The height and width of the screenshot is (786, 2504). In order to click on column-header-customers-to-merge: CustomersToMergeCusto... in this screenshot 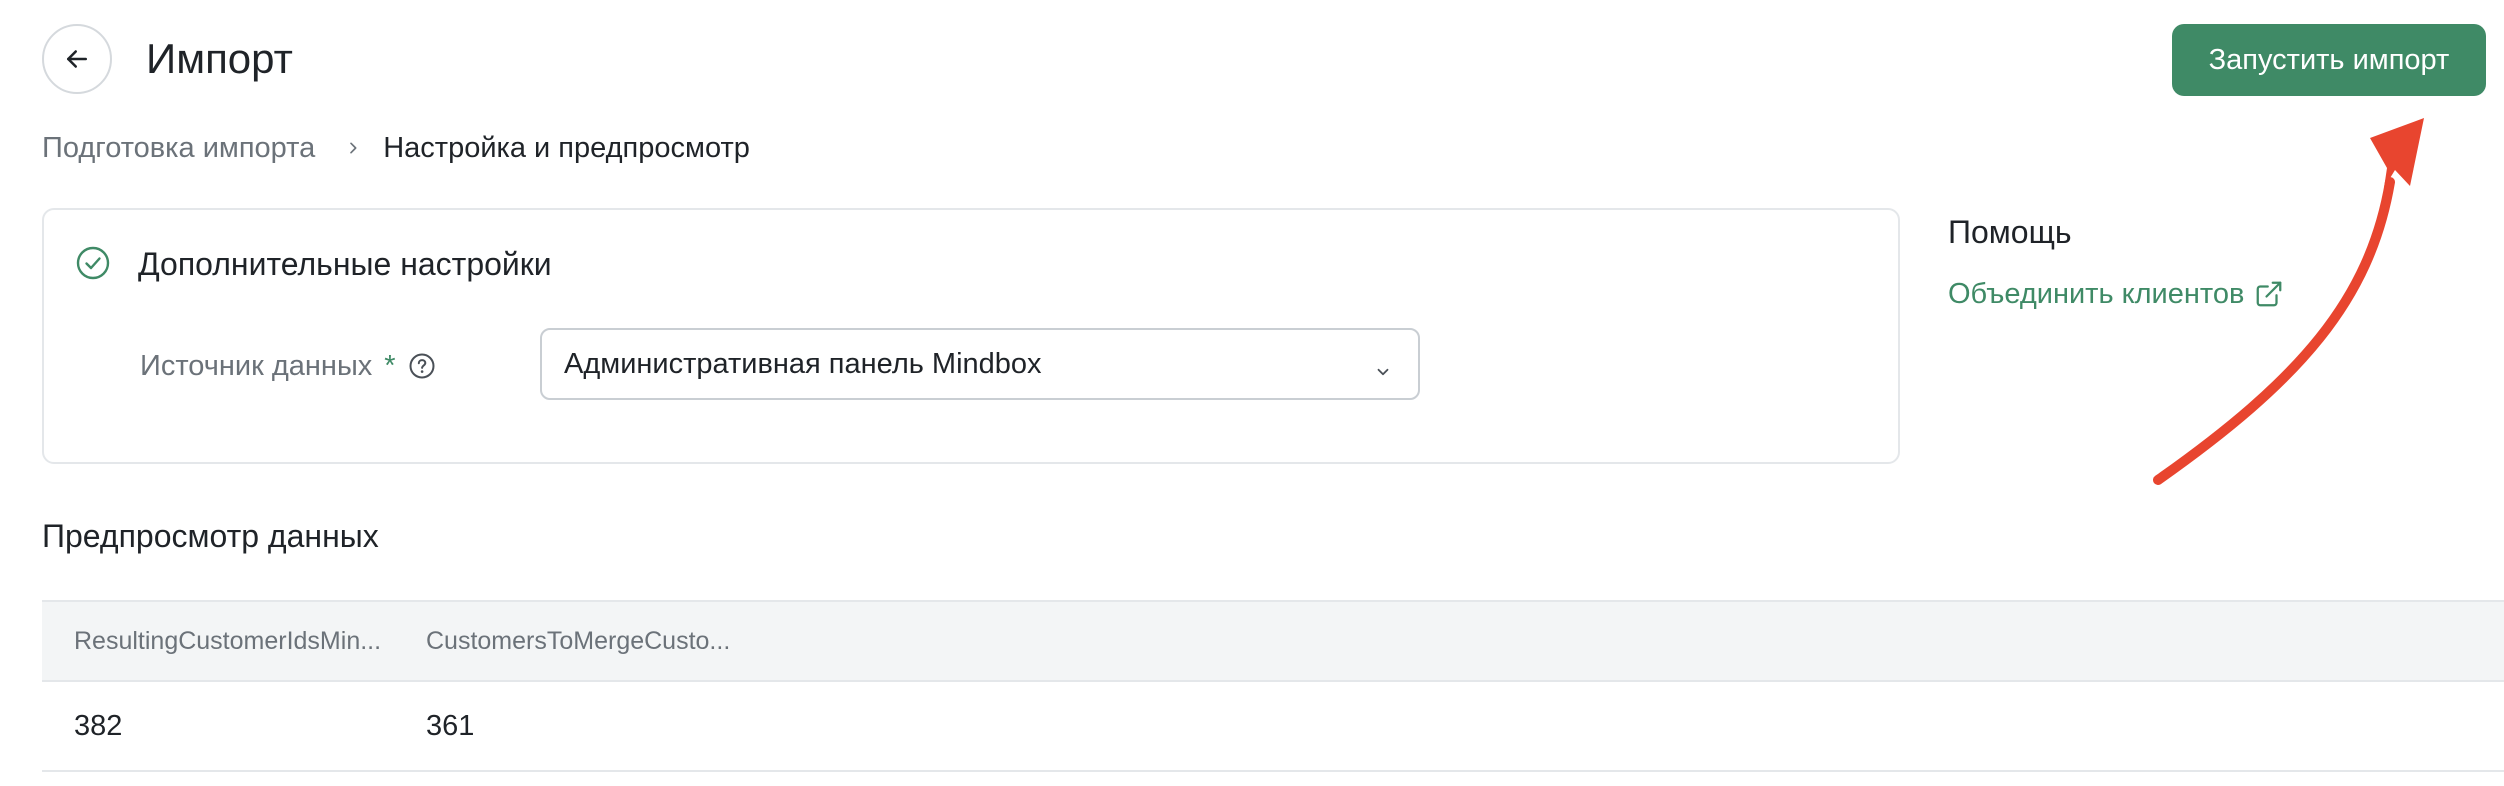, I will do `click(578, 641)`.